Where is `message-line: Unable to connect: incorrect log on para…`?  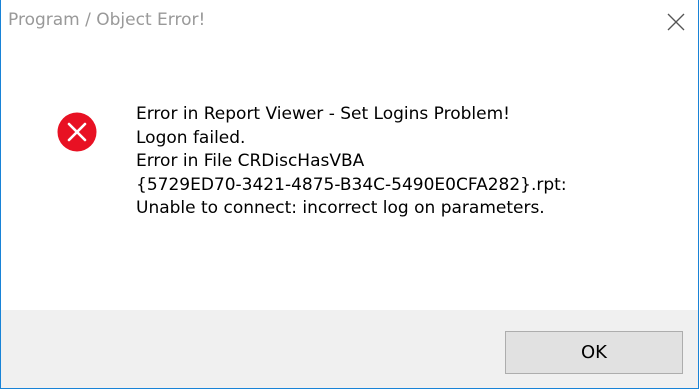
message-line: Unable to connect: incorrect log on para… is located at coordinates (340, 208).